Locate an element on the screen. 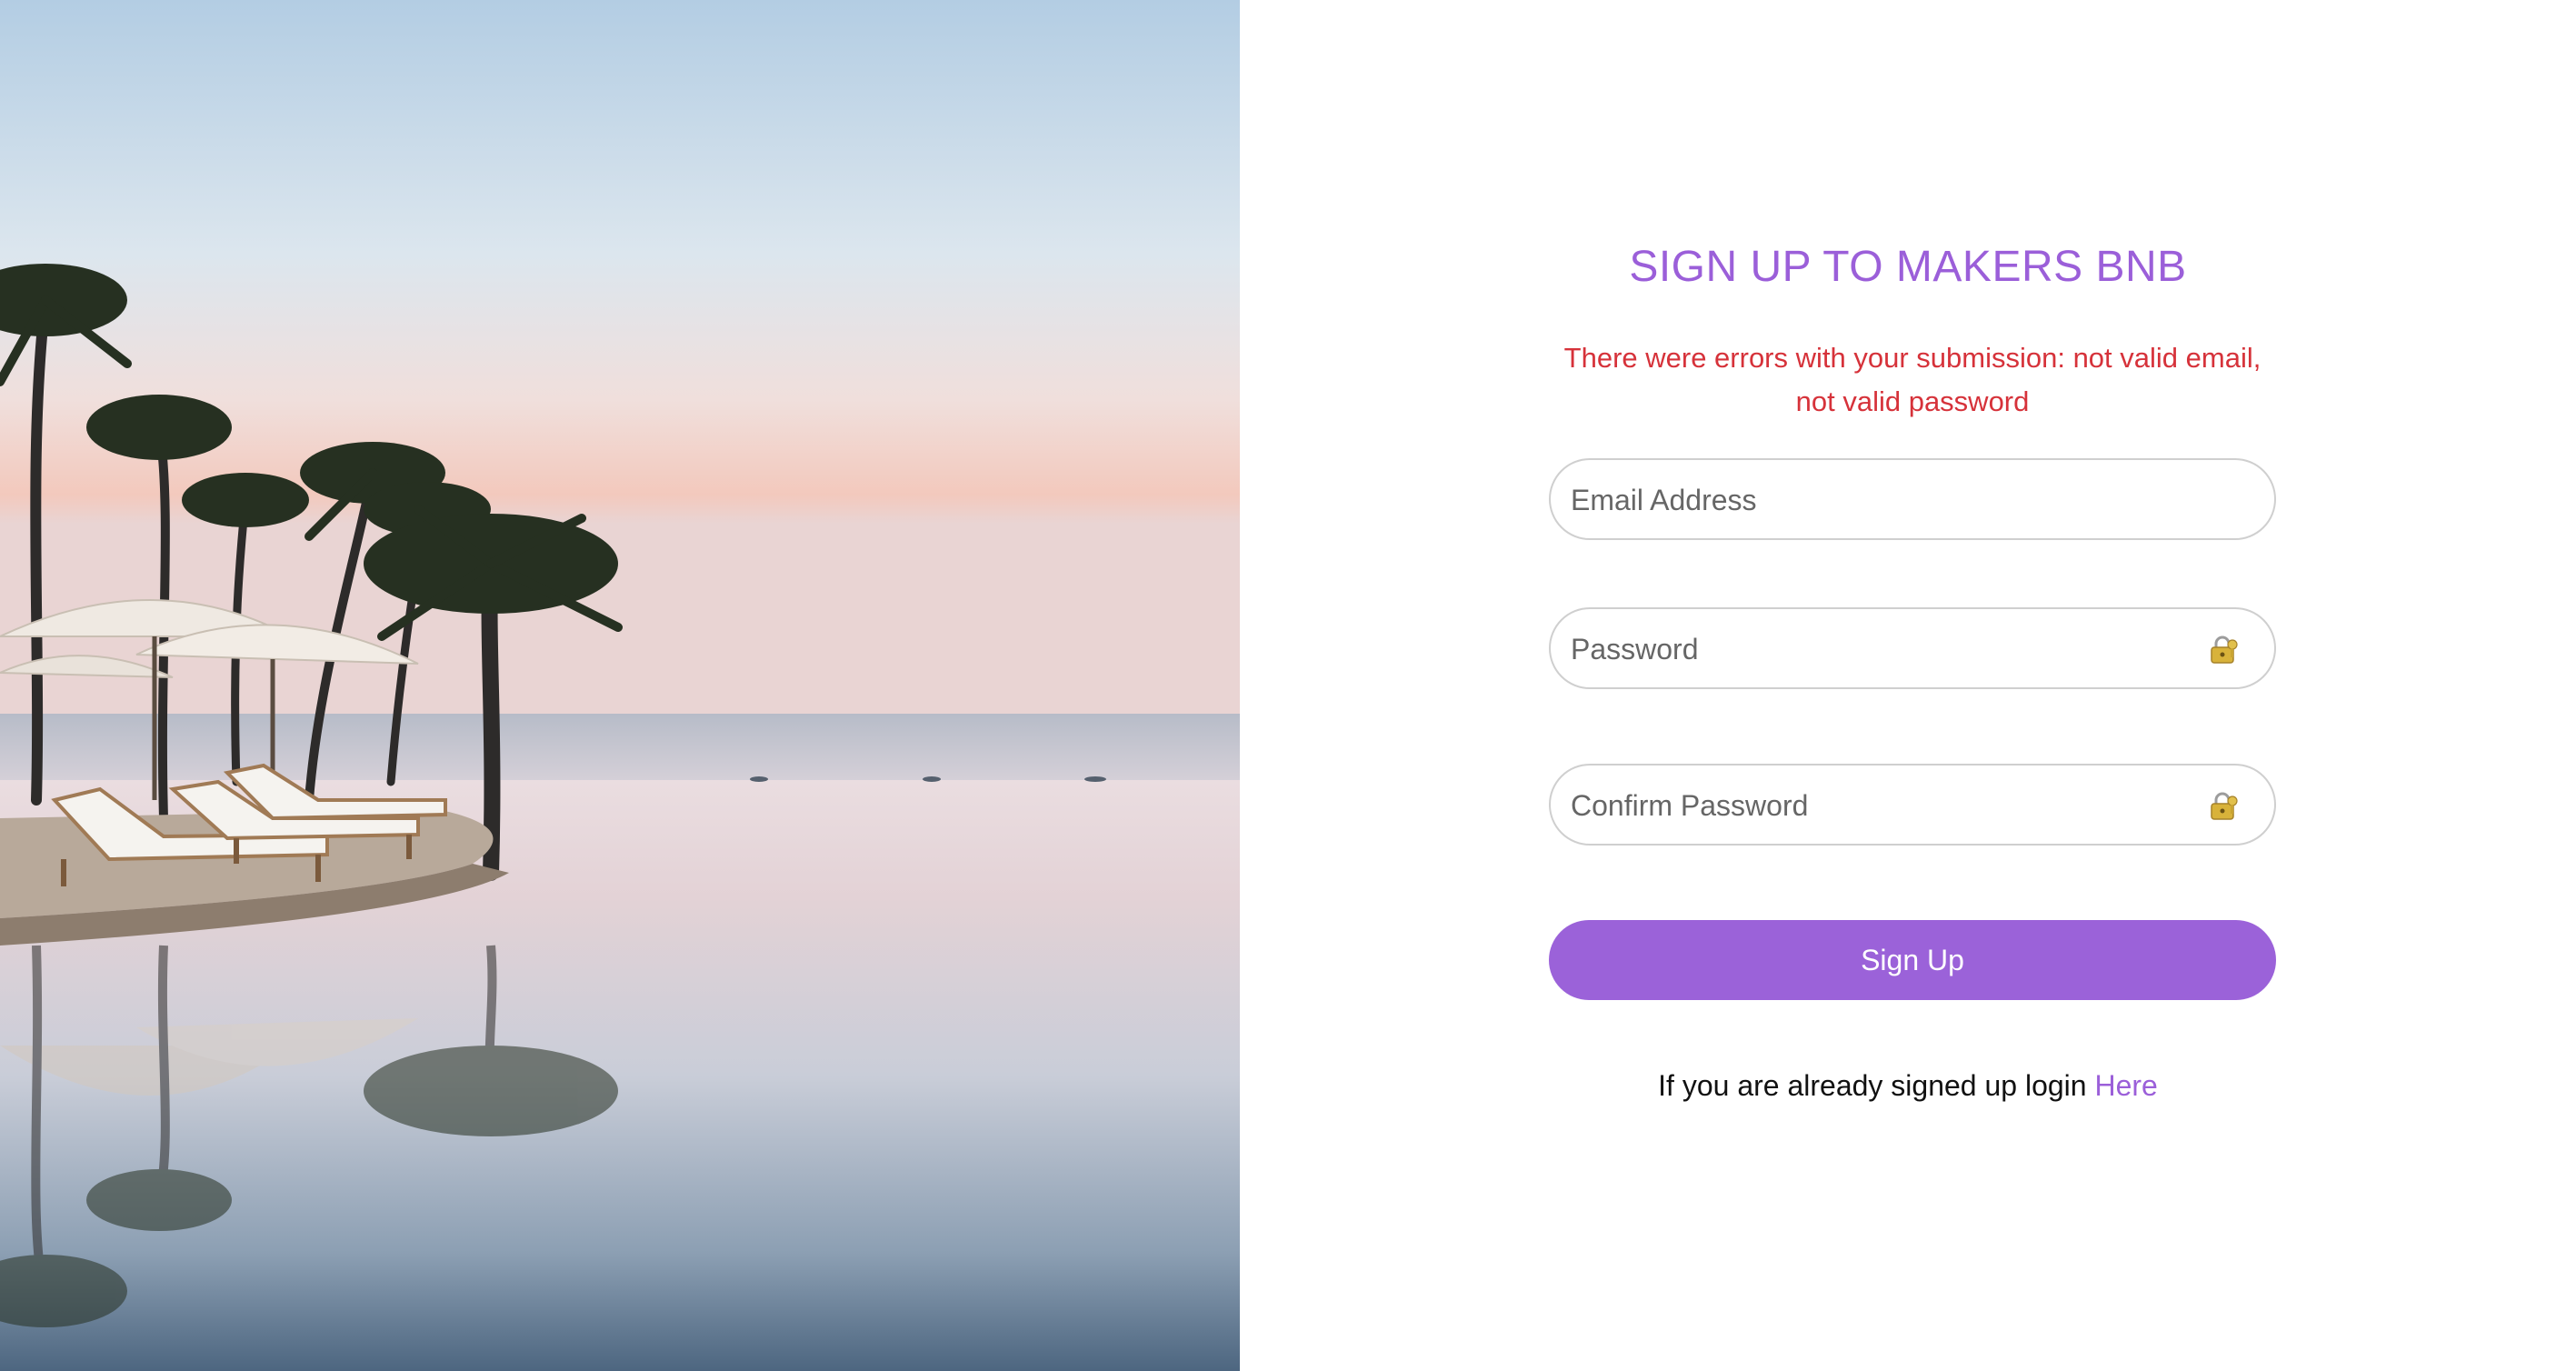  confirm-password-field-container is located at coordinates (1912, 805).